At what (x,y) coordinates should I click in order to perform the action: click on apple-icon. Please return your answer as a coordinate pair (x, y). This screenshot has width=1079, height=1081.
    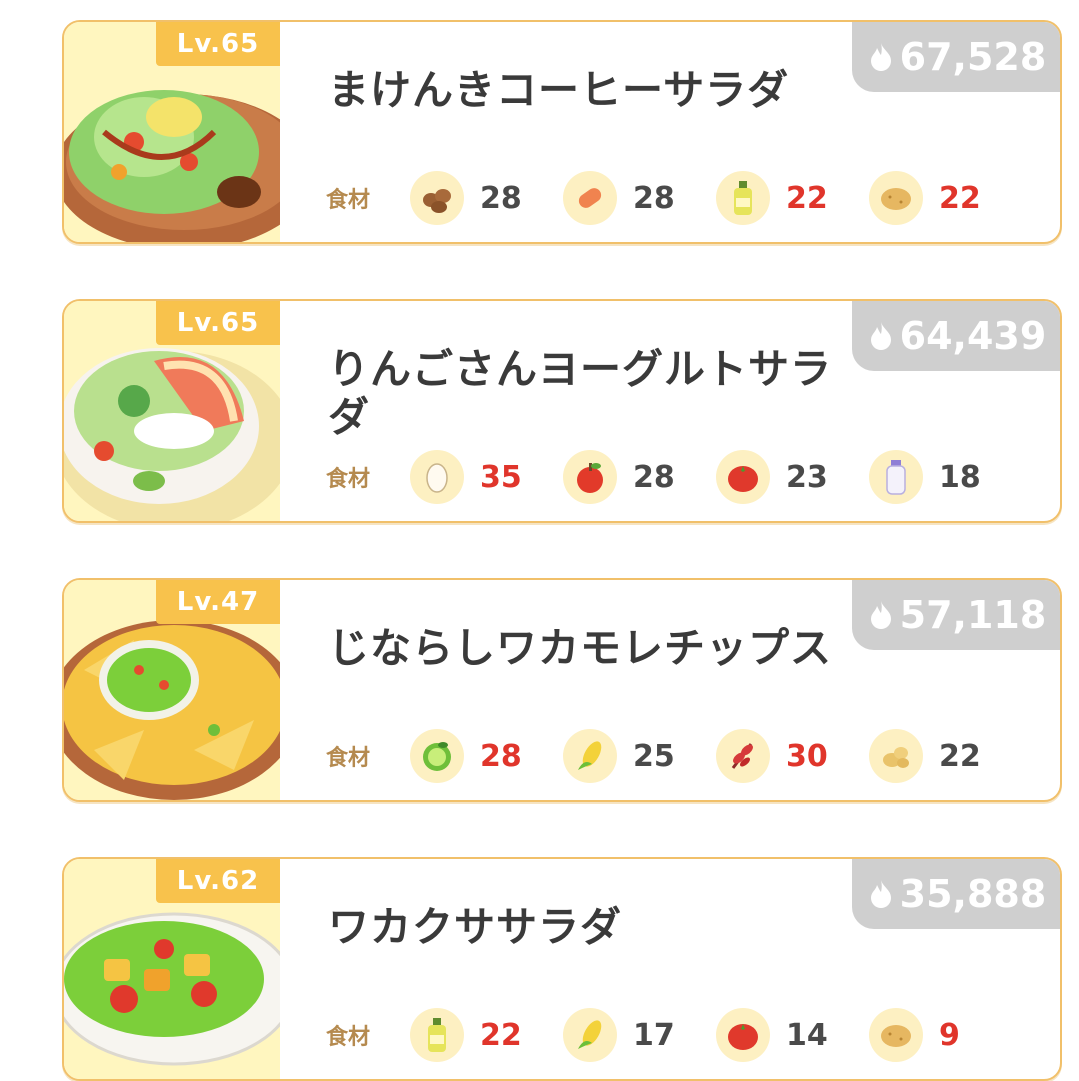
    Looking at the image, I should click on (590, 477).